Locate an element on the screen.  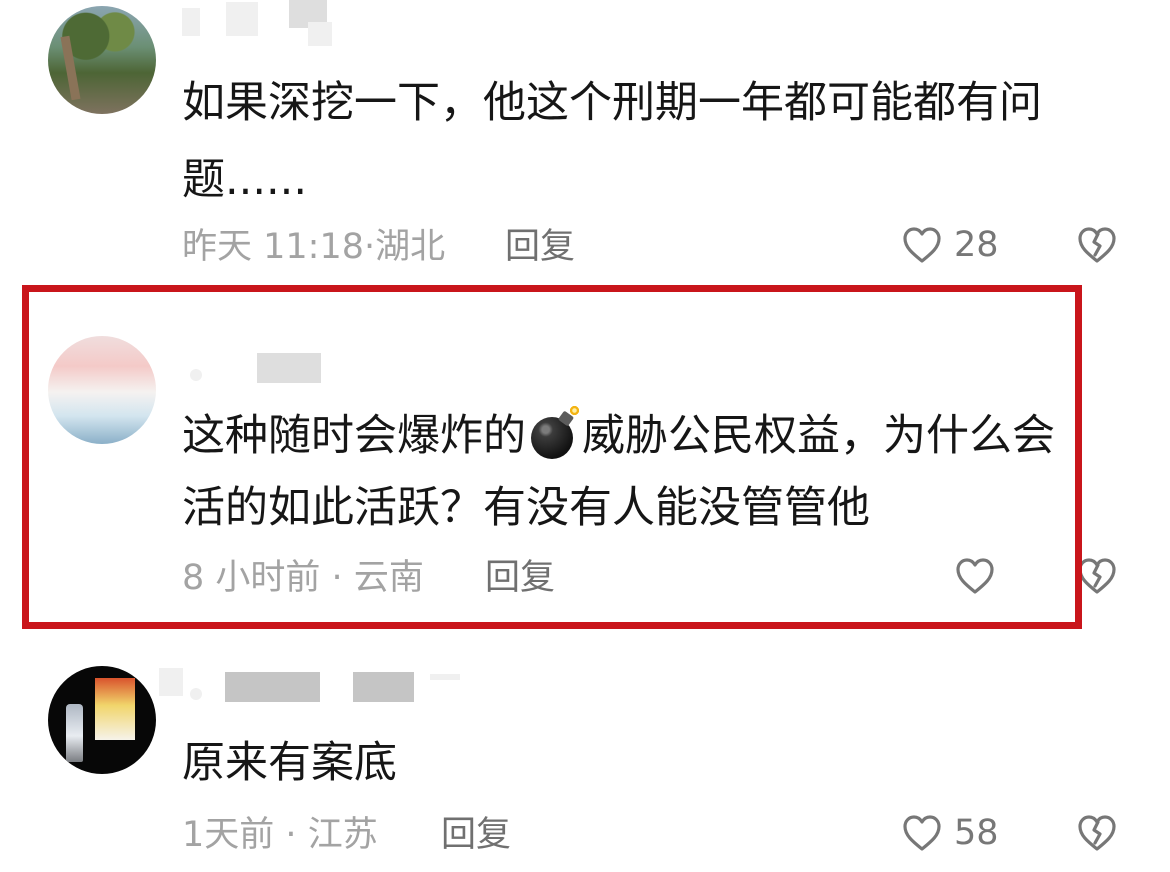
comment-text-line-1: 这种随时会爆炸的 威胁公民权益，为什么会 is located at coordinates (618, 436).